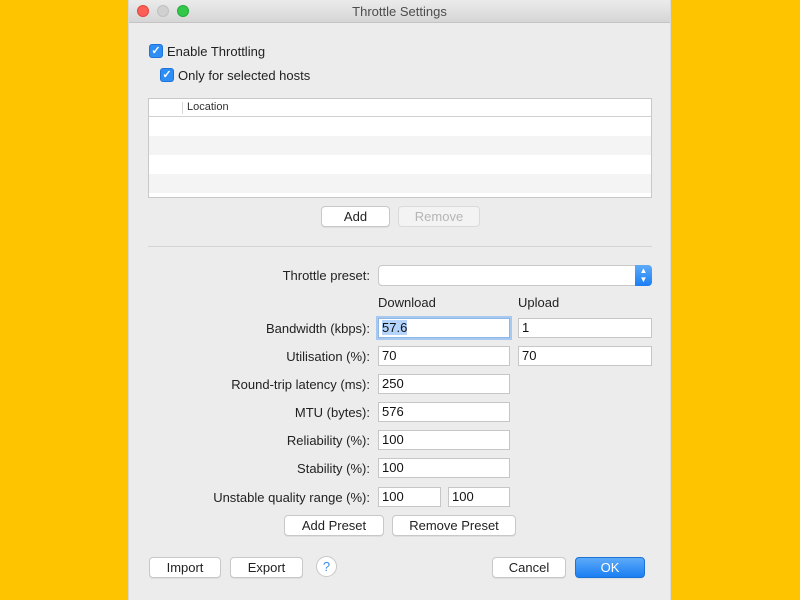 The image size is (800, 600). What do you see at coordinates (643, 275) in the screenshot?
I see `chevron-updown-icon: ▲ ▼` at bounding box center [643, 275].